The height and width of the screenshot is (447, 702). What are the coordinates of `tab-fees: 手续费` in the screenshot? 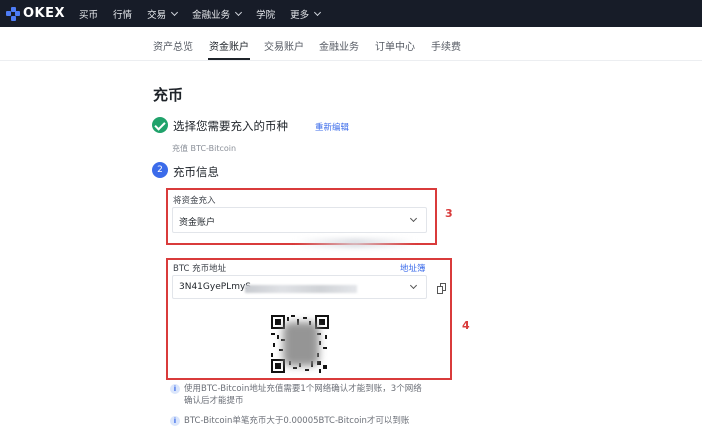 It's located at (446, 45).